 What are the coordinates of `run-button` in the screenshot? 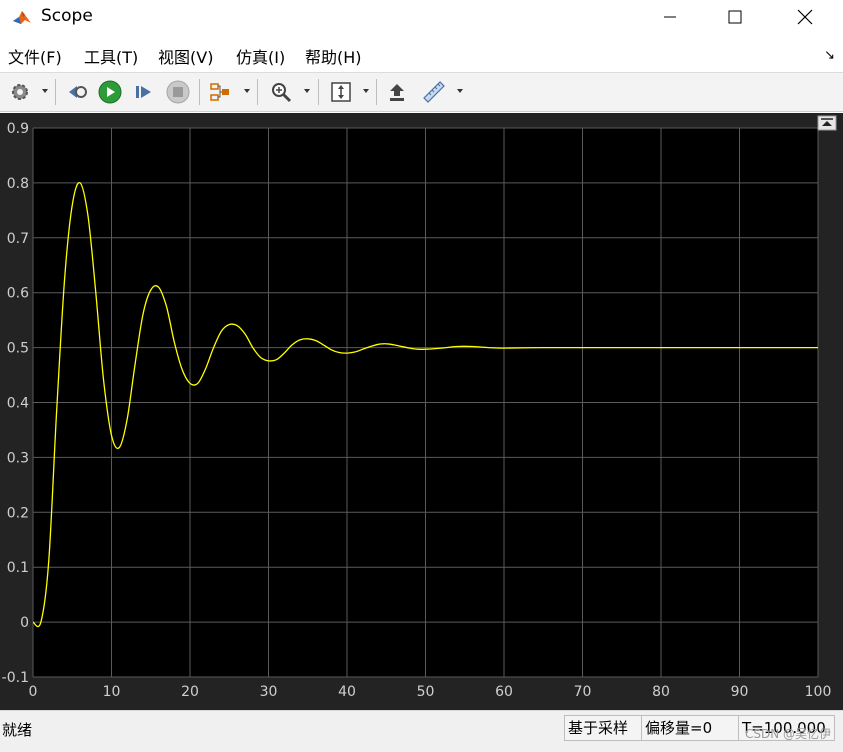 It's located at (110, 92).